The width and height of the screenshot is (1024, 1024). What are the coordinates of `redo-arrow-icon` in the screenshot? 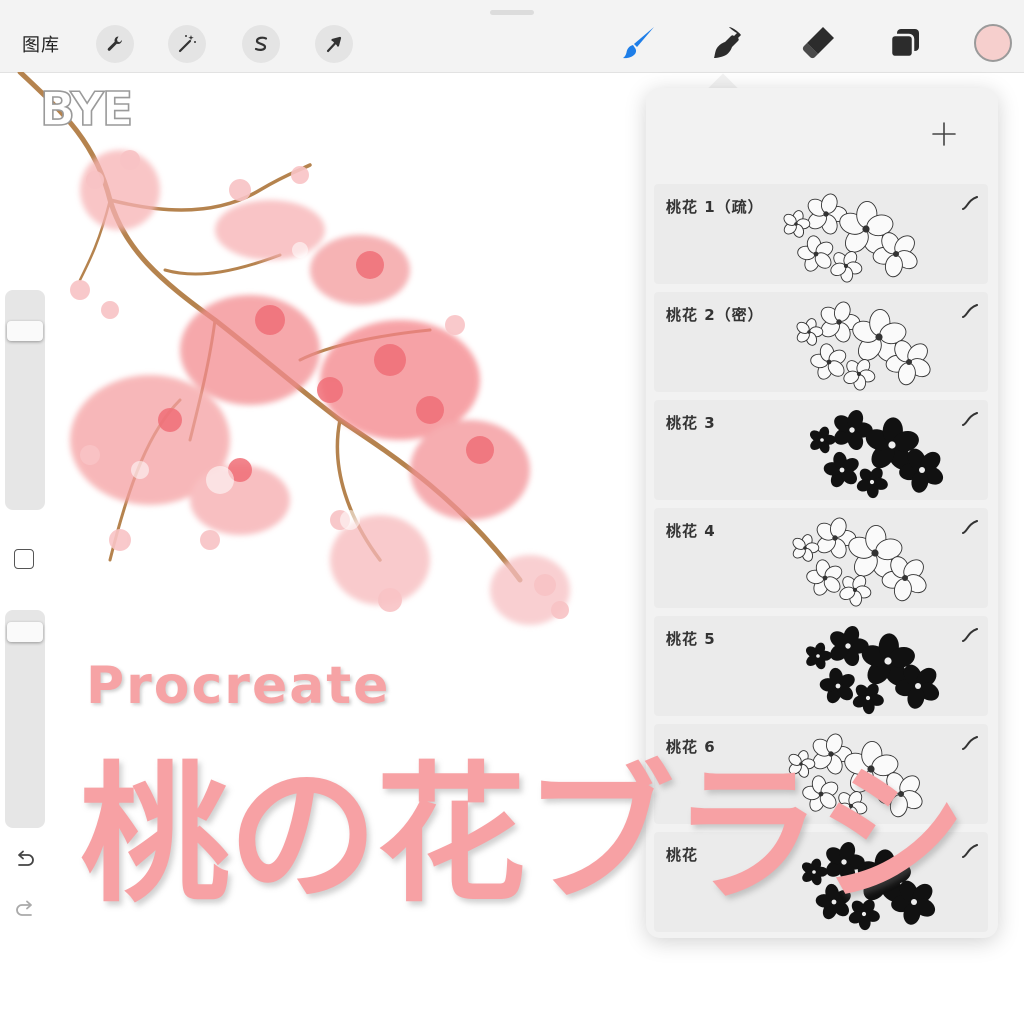 It's located at (24, 908).